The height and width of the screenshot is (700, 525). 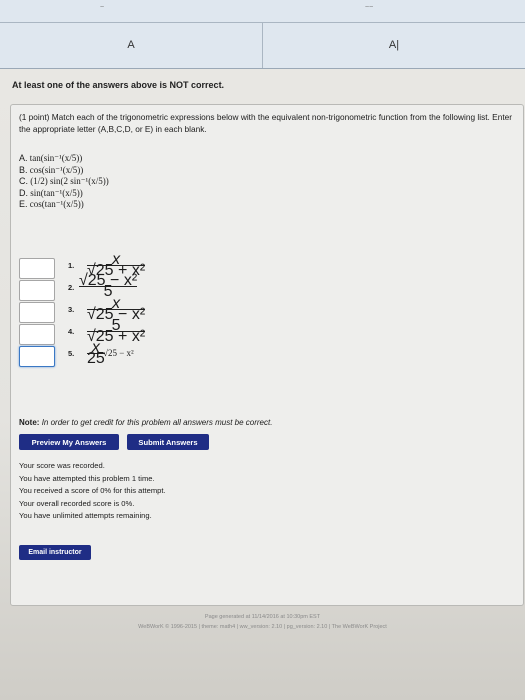 I want to click on results-cell-preview: A|, so click(x=394, y=45).